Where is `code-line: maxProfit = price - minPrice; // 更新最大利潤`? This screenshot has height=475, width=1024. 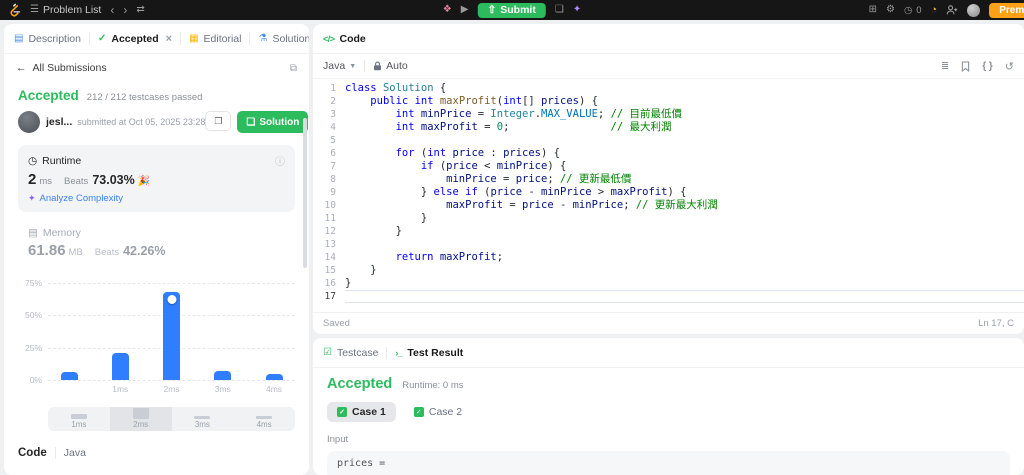
code-line: maxProfit = price - minPrice; // 更新最大利潤 is located at coordinates (684, 205).